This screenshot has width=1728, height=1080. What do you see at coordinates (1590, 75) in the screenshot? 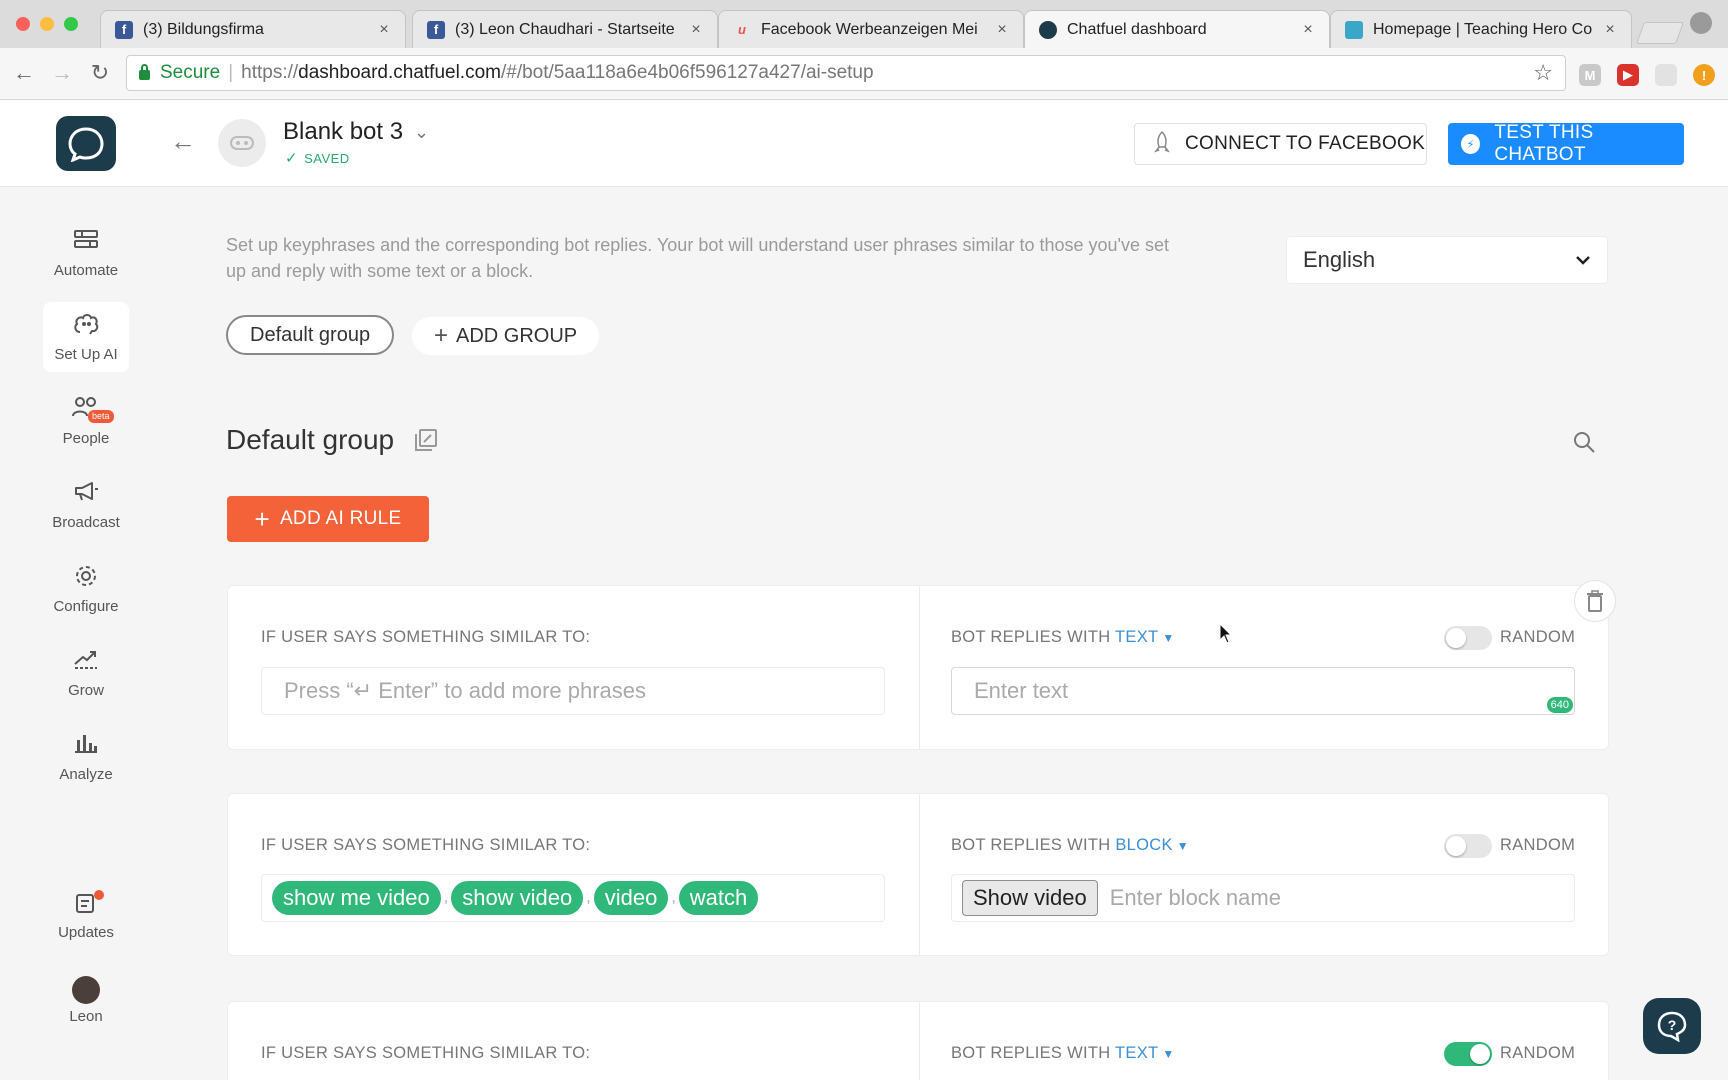
I see `extension-m-icon: M` at bounding box center [1590, 75].